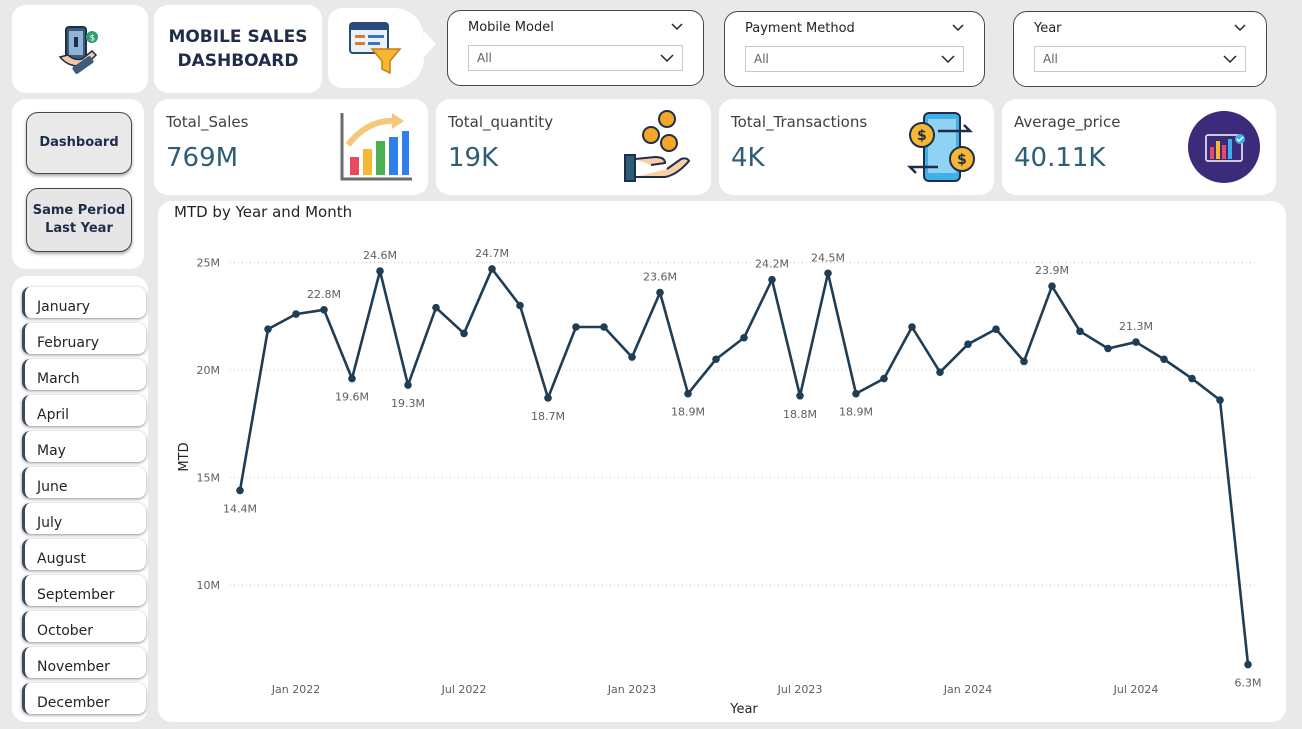  What do you see at coordinates (51, 451) in the screenshot?
I see `month-label: May` at bounding box center [51, 451].